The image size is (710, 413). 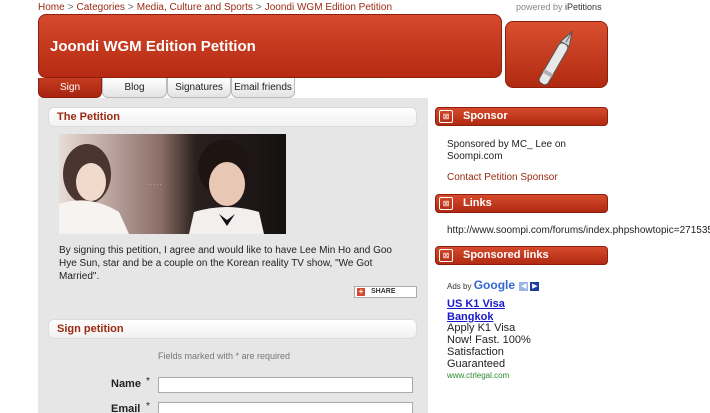 What do you see at coordinates (521, 203) in the screenshot?
I see `links-header: ⊠ Links` at bounding box center [521, 203].